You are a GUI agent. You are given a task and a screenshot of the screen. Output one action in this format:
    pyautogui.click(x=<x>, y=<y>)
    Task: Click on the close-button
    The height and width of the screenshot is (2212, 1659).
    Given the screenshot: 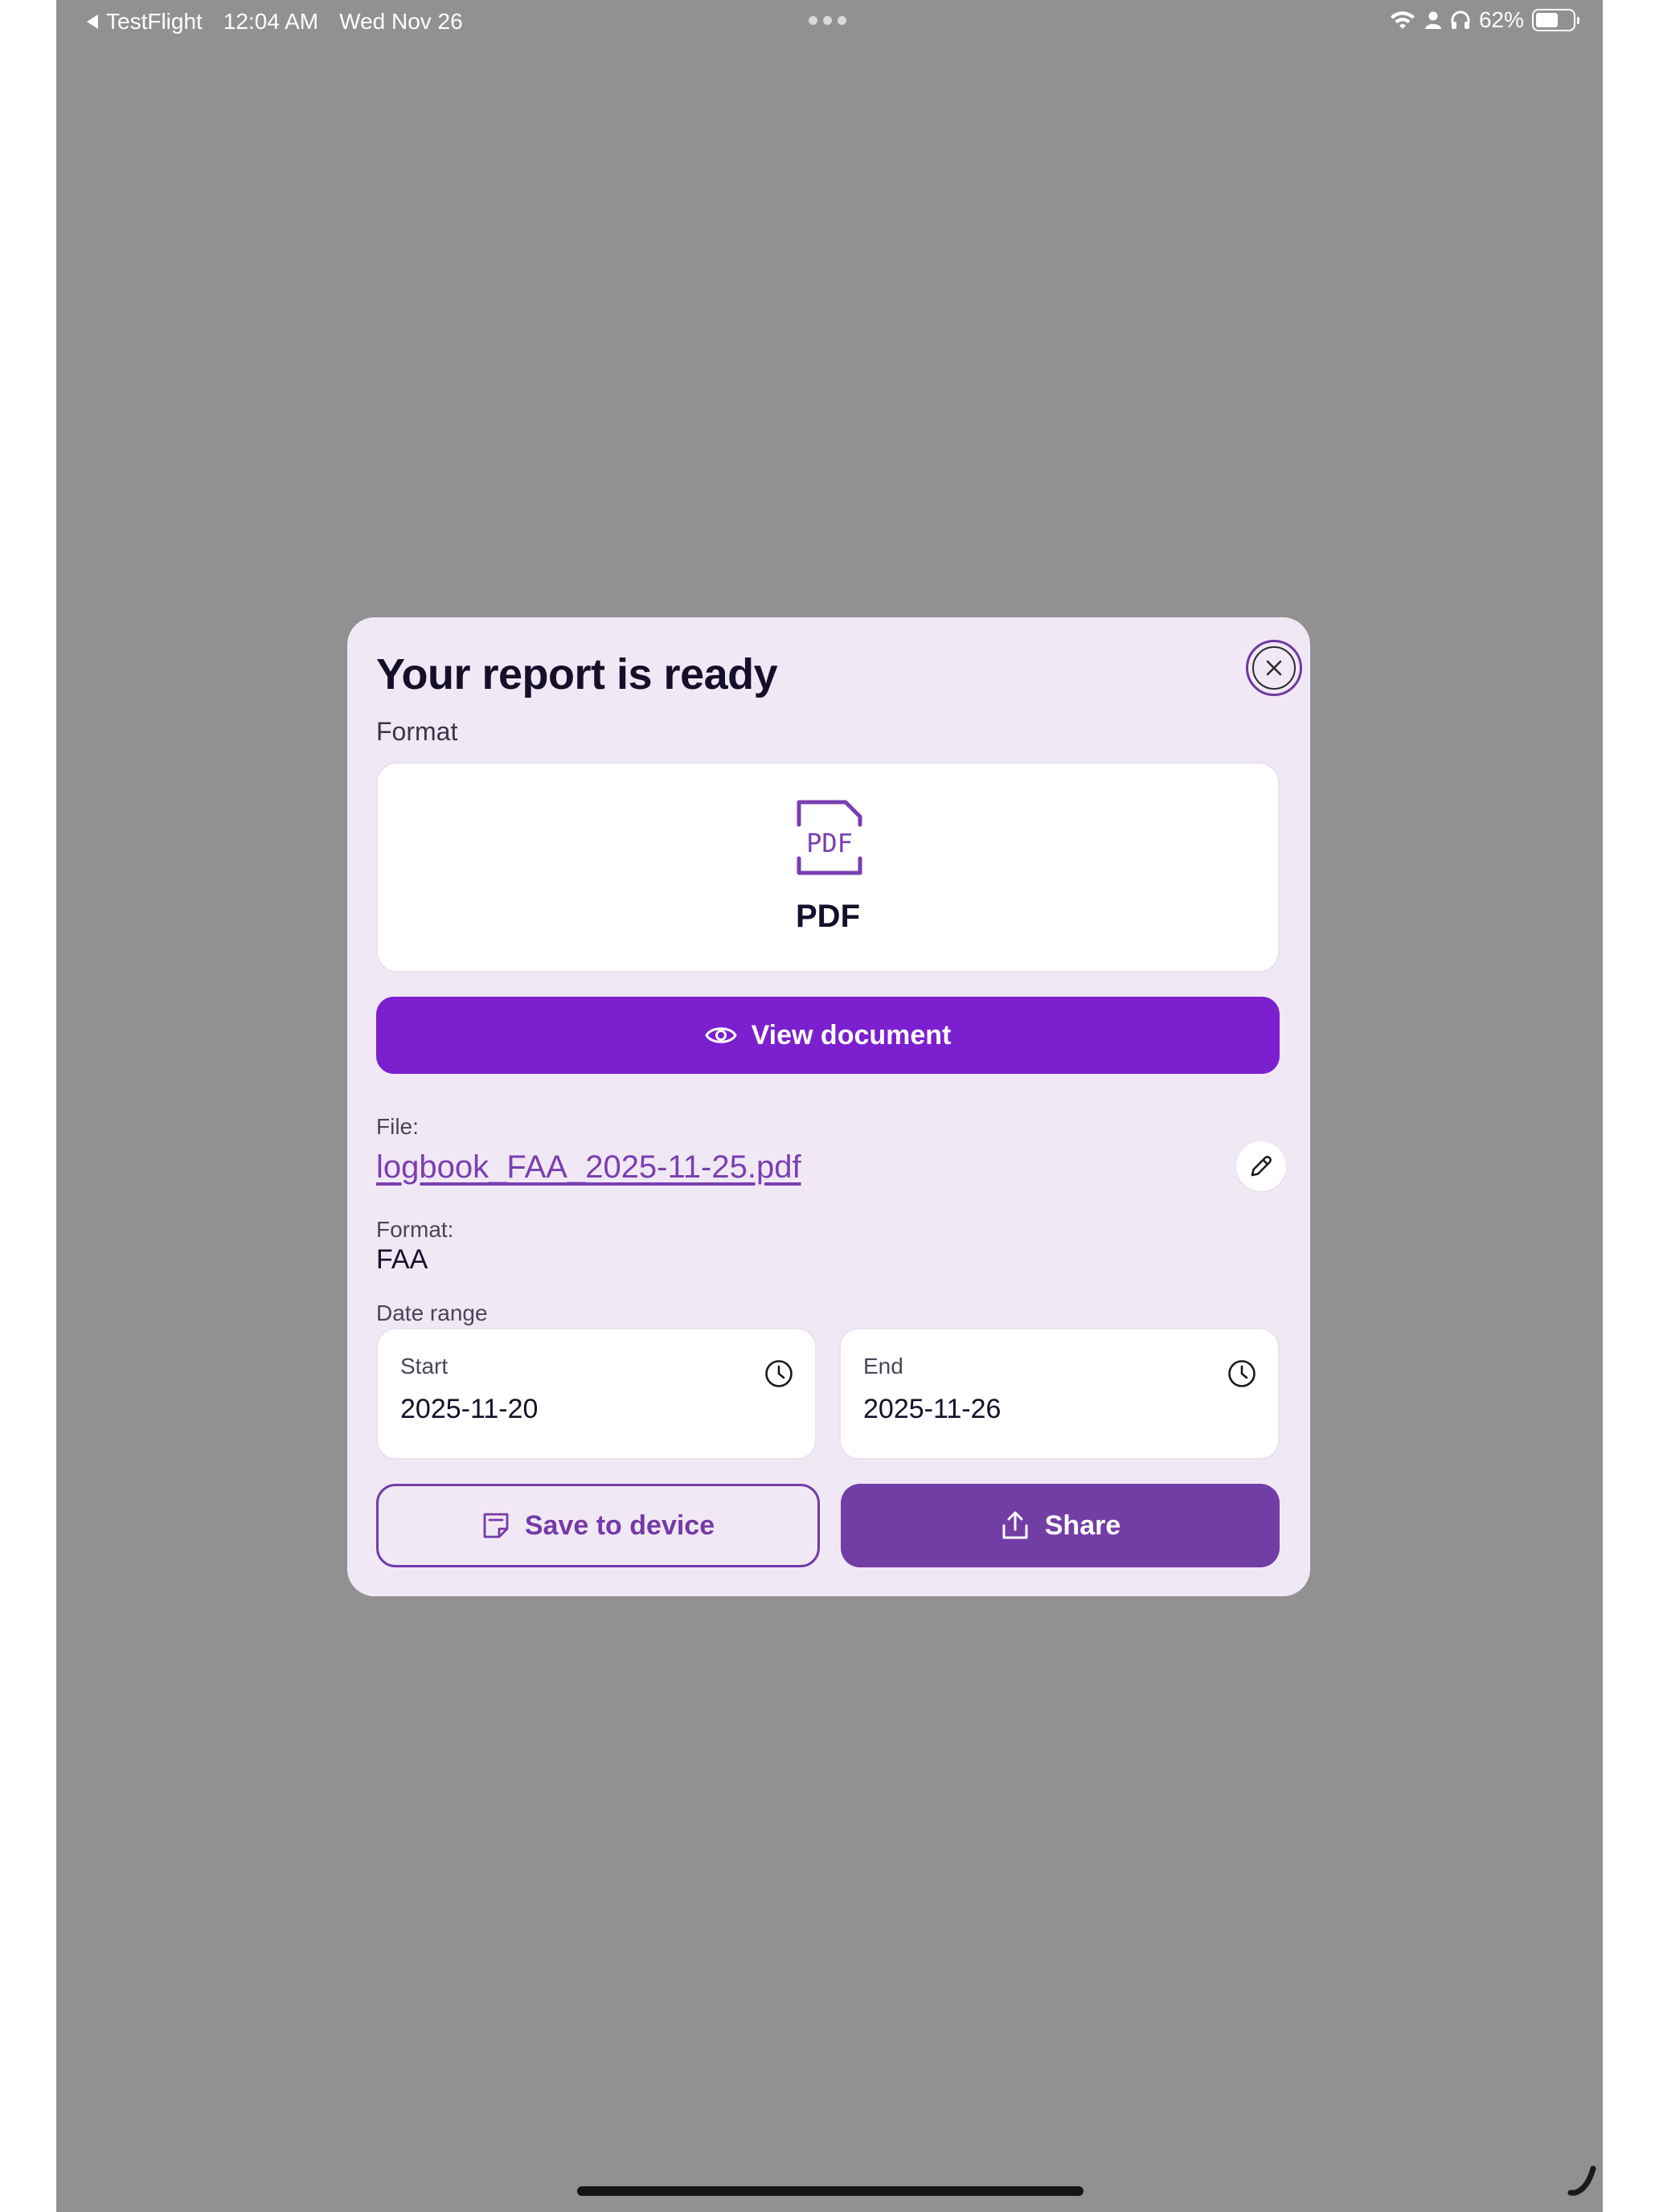 What is the action you would take?
    pyautogui.click(x=1274, y=668)
    